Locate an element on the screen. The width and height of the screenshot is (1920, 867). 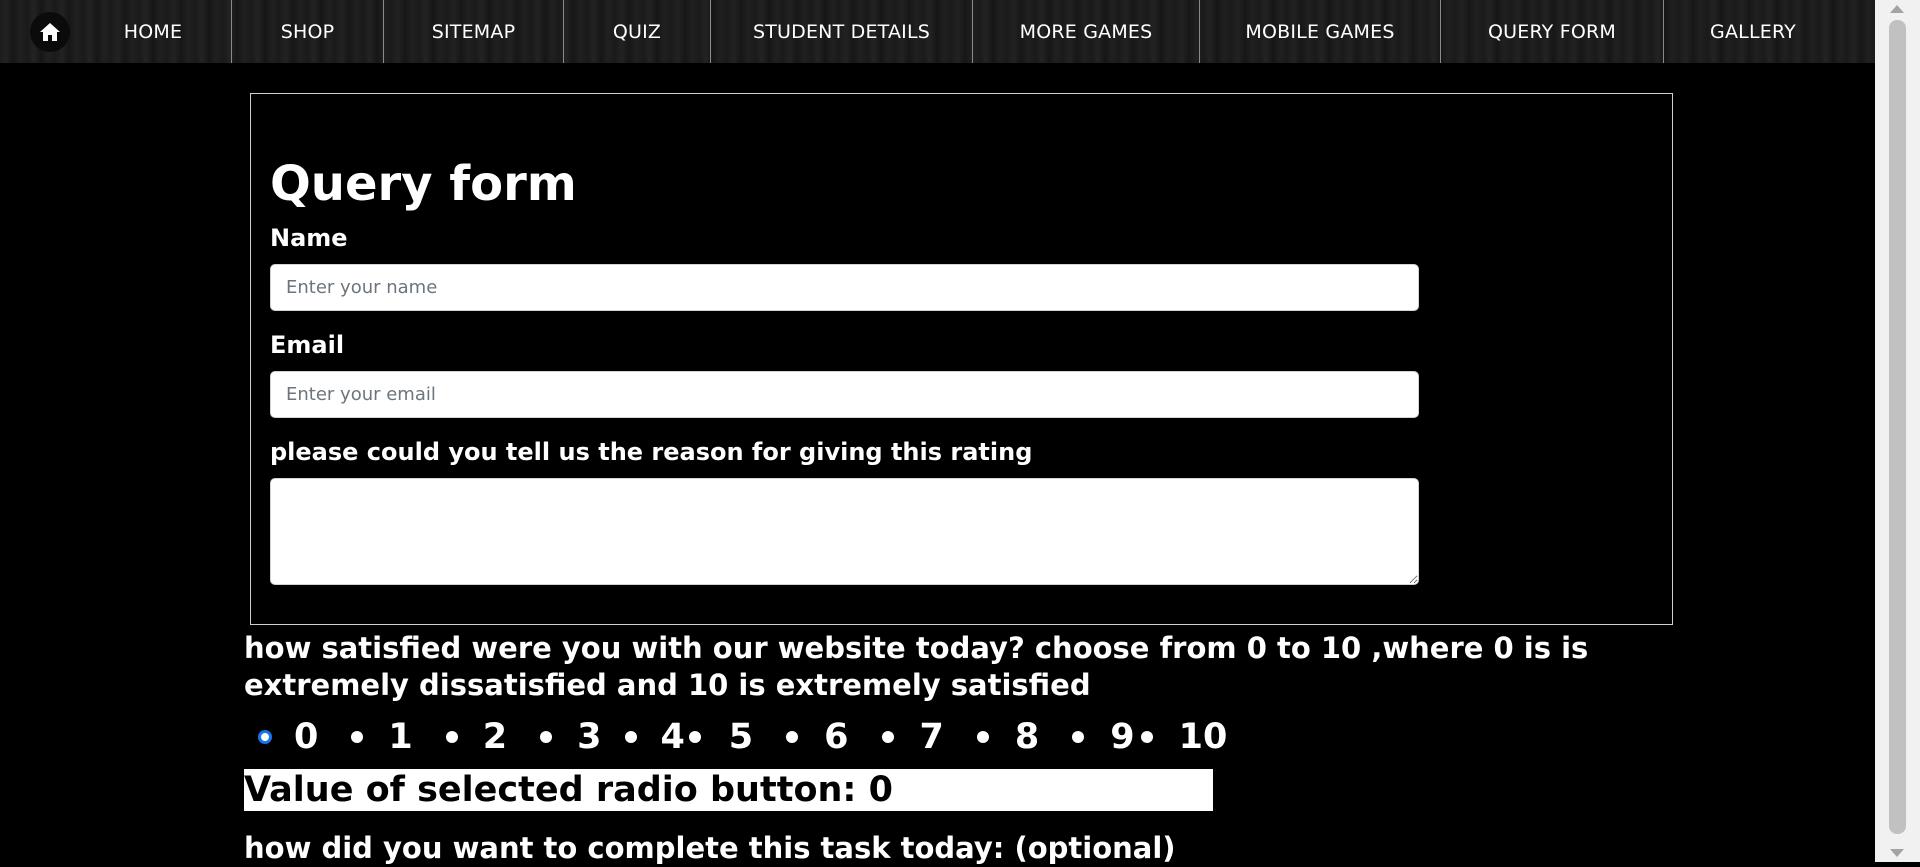
nav-item-label: QUERY FORM is located at coordinates (1552, 31).